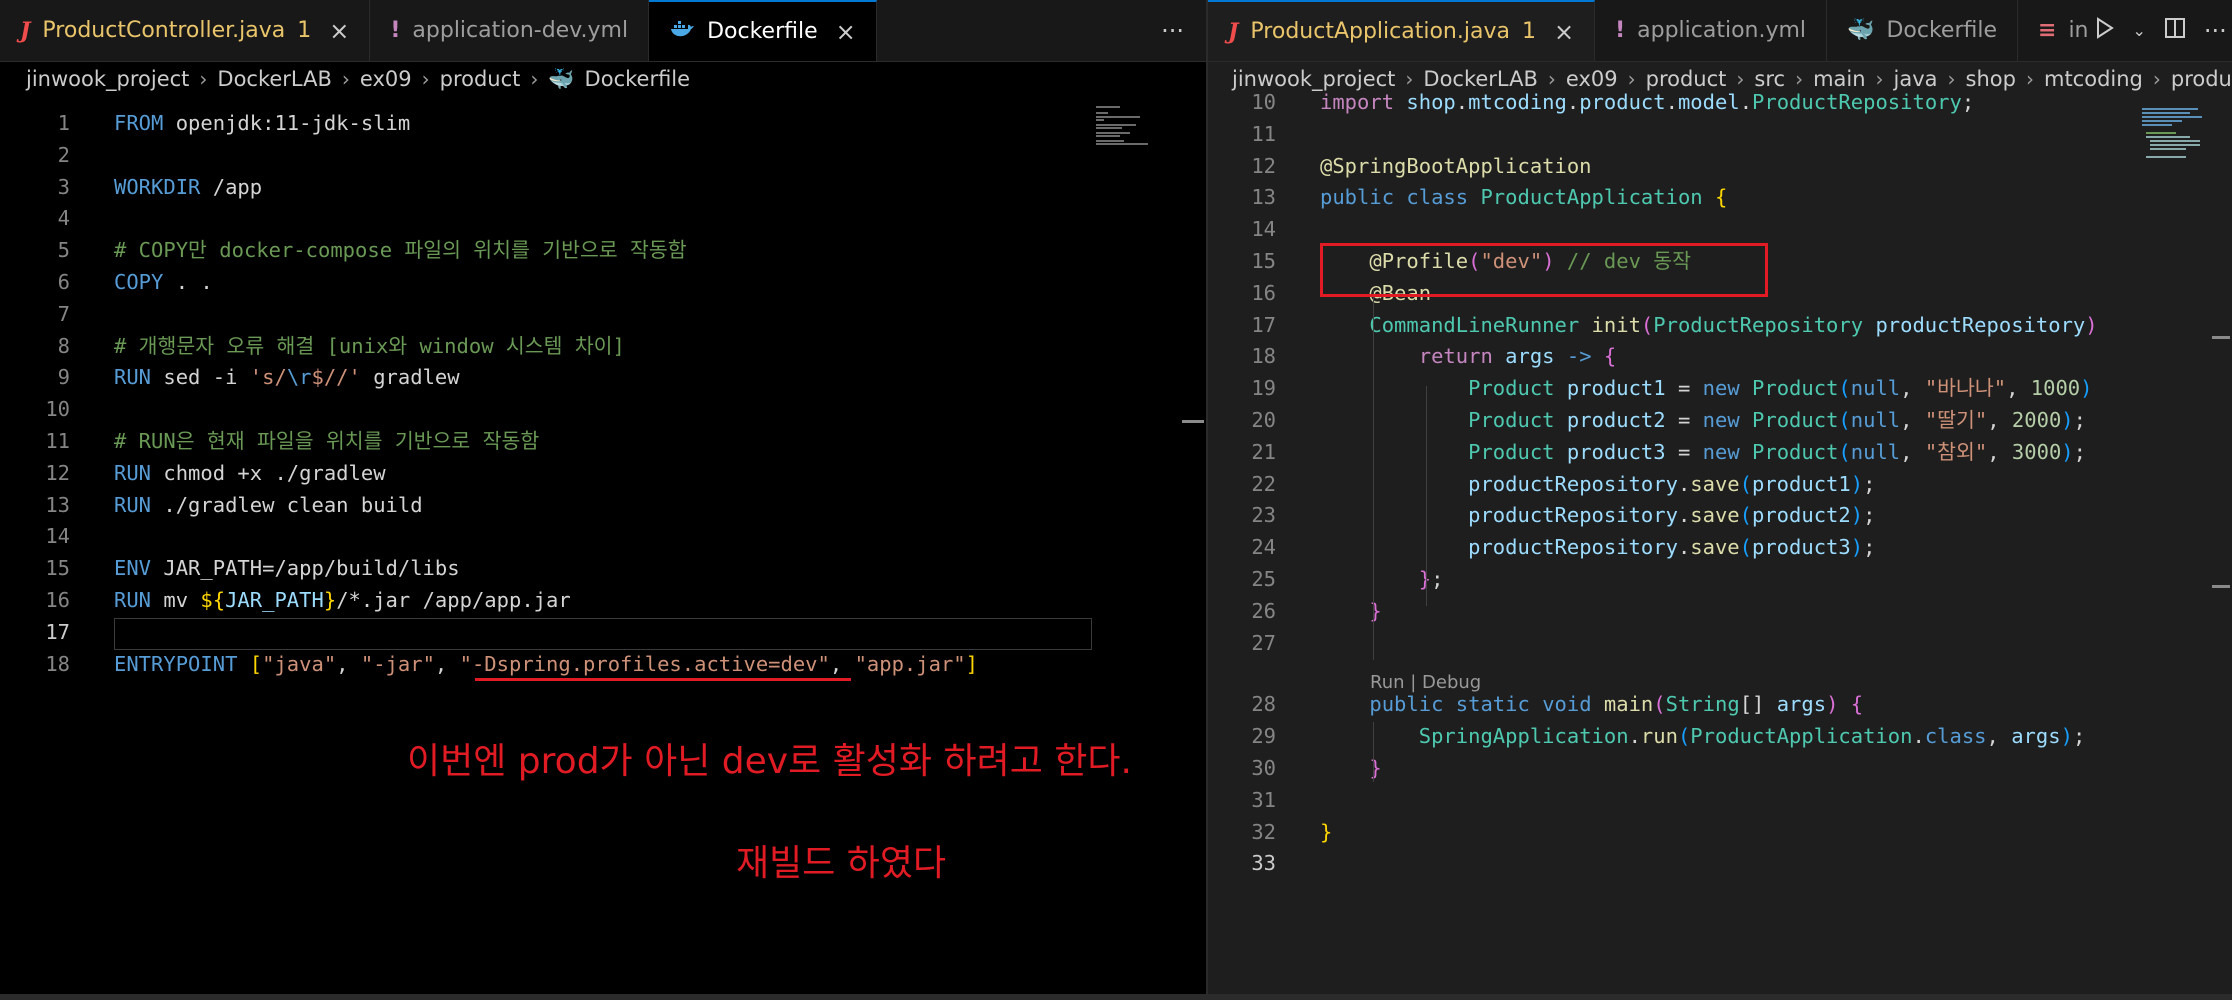 This screenshot has width=2232, height=1000. I want to click on code-line: 1 FROM openjdk:11-jdk-slim, so click(603, 123).